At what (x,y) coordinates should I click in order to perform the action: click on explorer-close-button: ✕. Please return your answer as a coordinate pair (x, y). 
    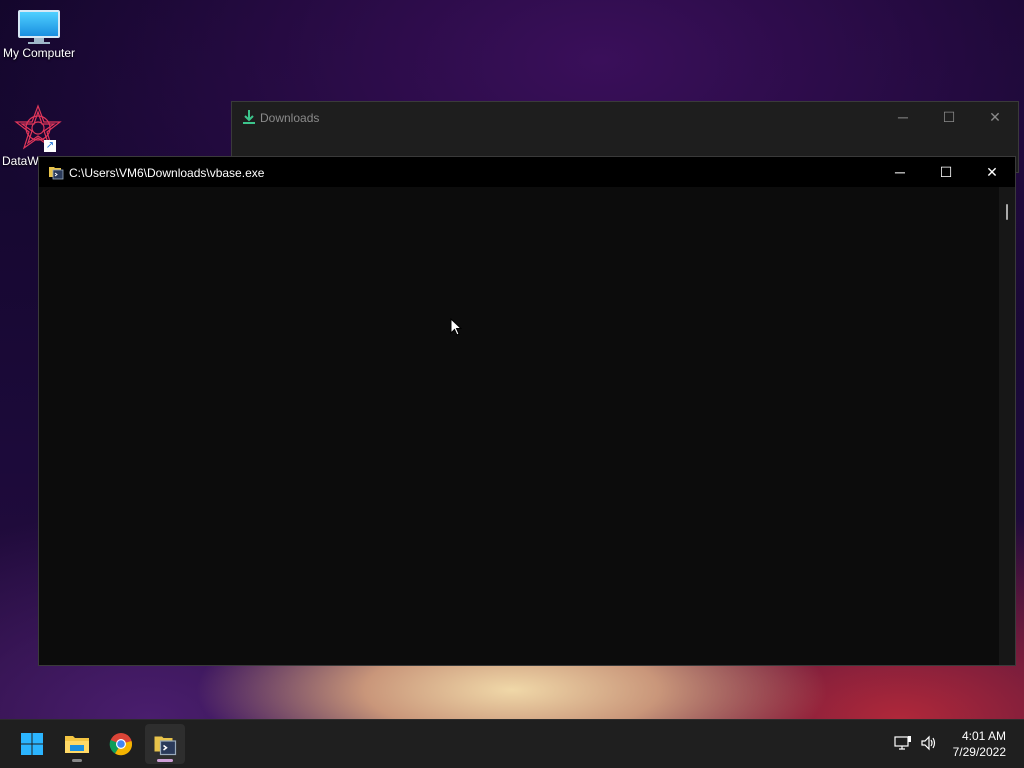
    Looking at the image, I should click on (995, 117).